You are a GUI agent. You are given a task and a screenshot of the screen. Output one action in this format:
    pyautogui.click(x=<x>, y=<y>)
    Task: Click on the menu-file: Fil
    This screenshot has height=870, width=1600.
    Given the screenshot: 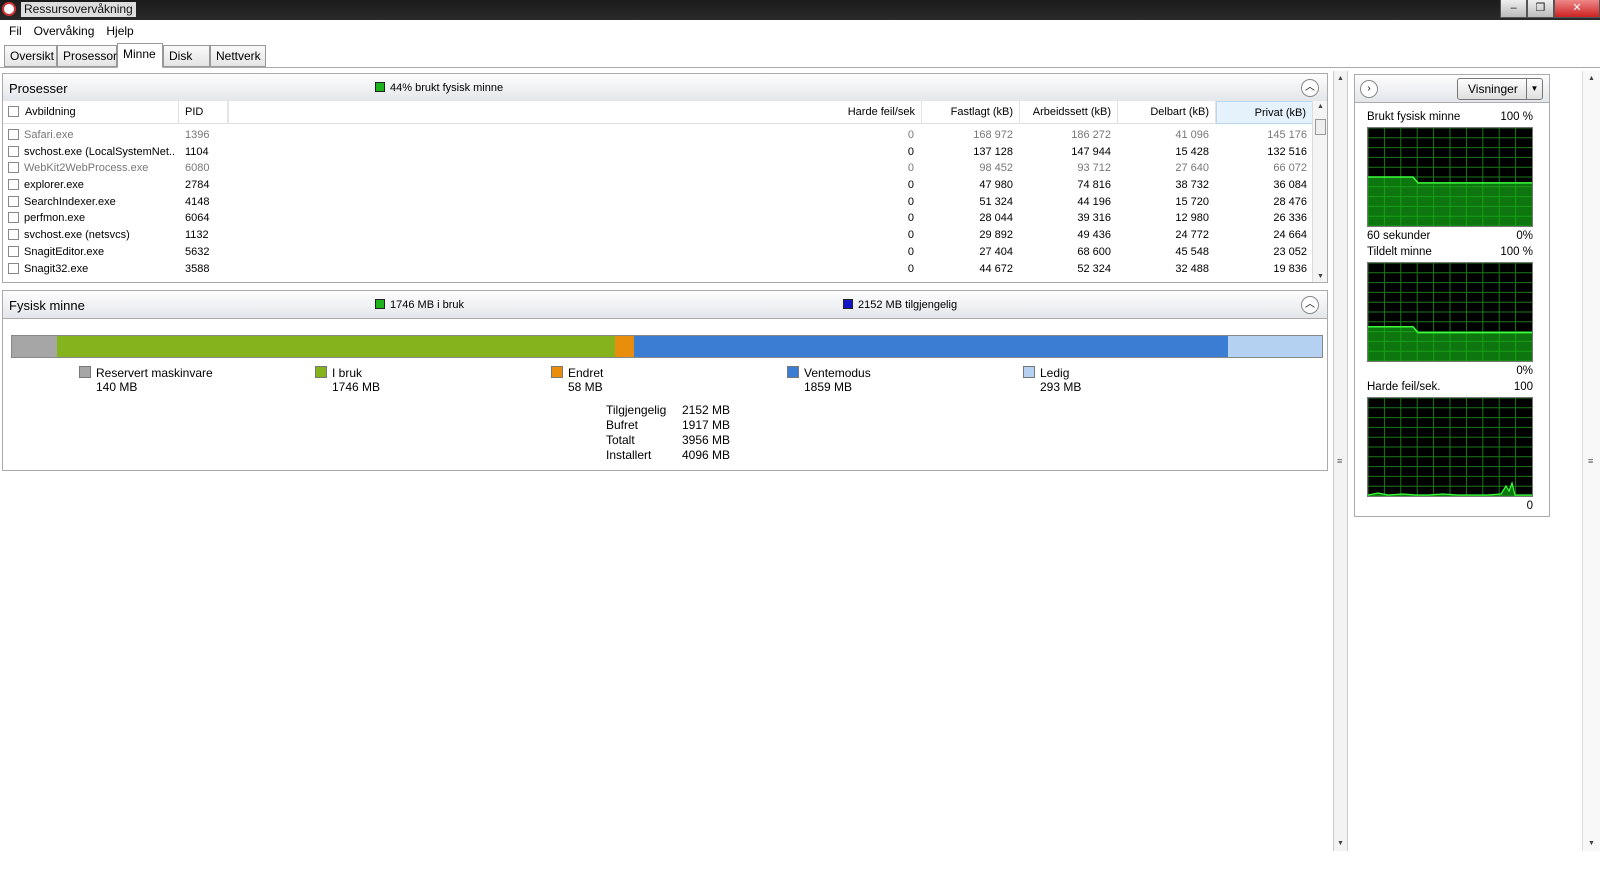 What is the action you would take?
    pyautogui.click(x=15, y=31)
    